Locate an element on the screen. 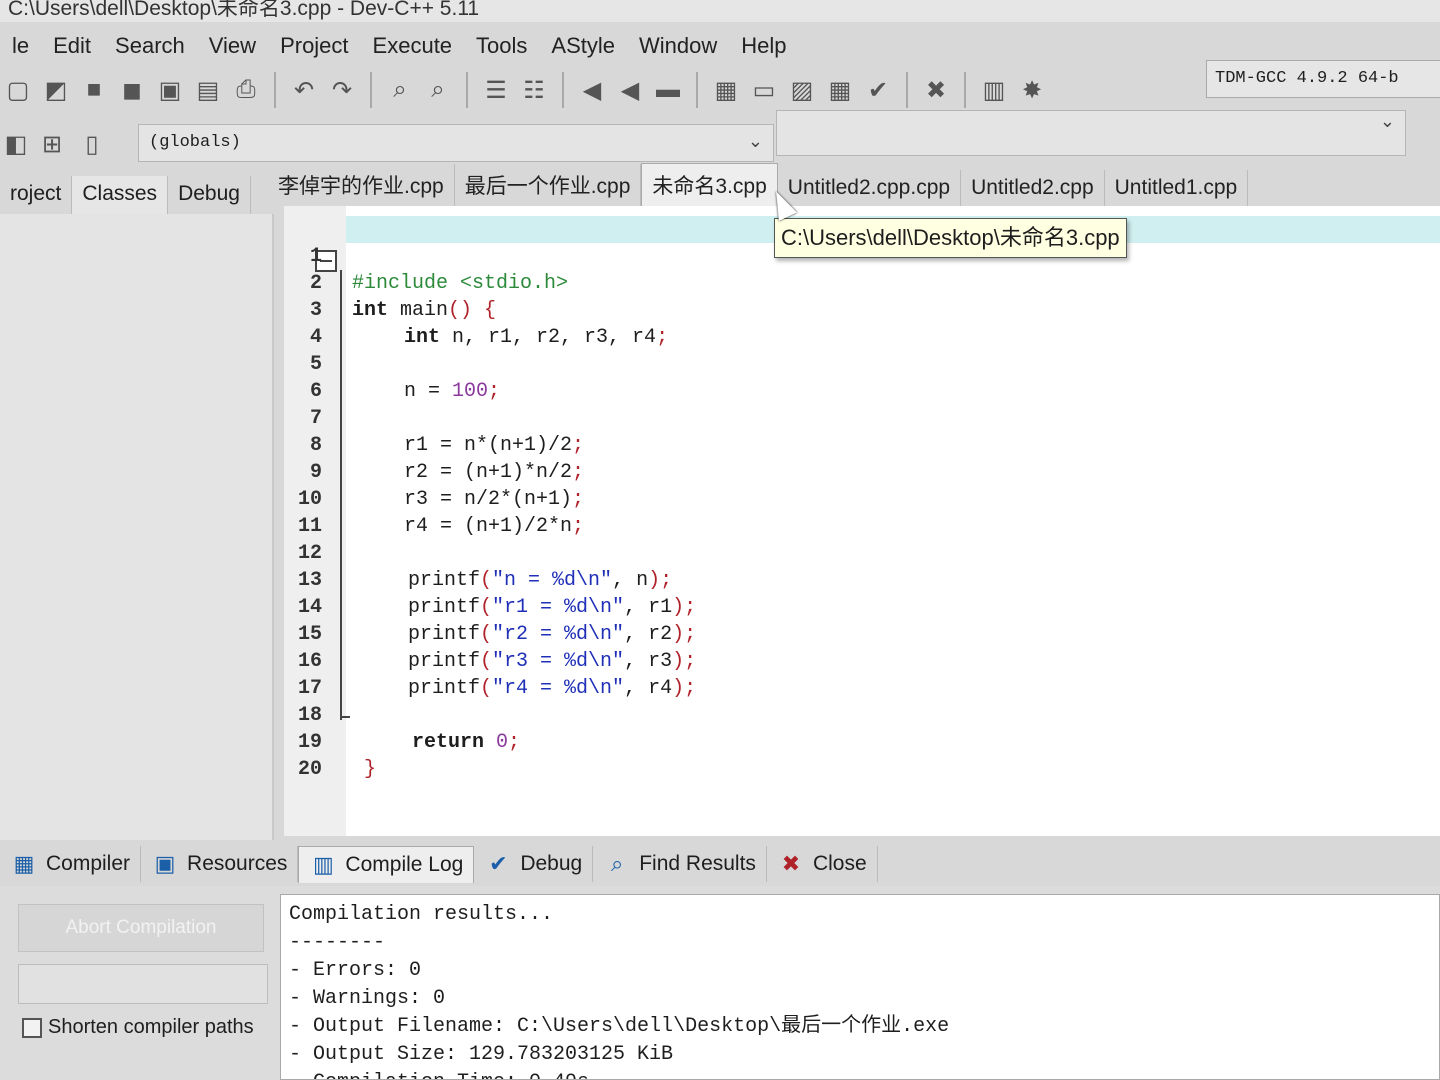 The height and width of the screenshot is (1080, 1440). save-all-icon: ◼ is located at coordinates (132, 90).